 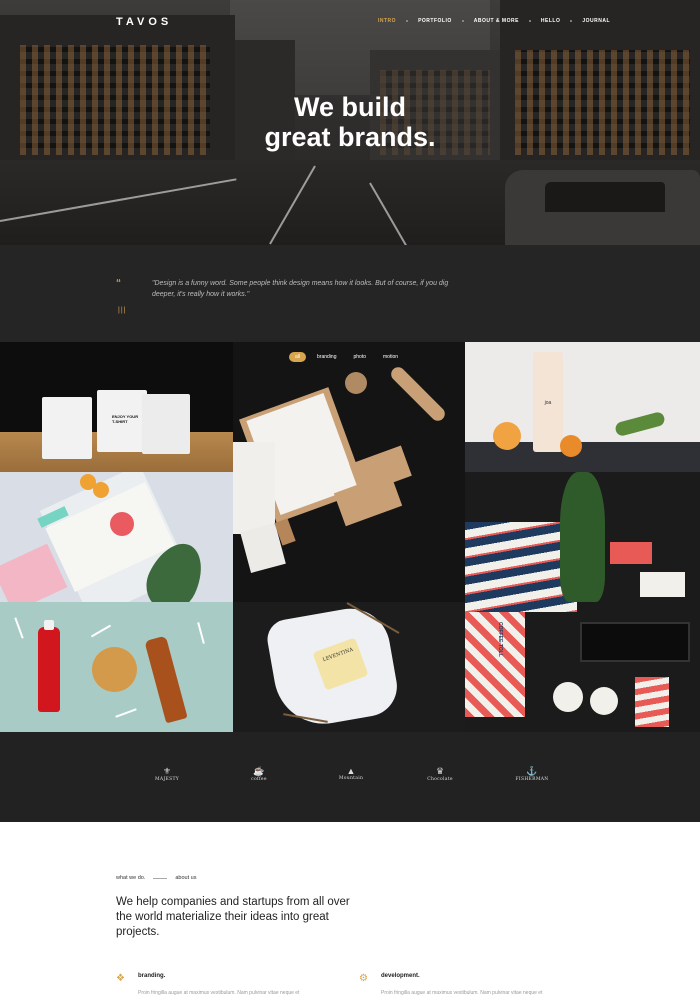 What do you see at coordinates (602, 207) in the screenshot?
I see `taxi-car` at bounding box center [602, 207].